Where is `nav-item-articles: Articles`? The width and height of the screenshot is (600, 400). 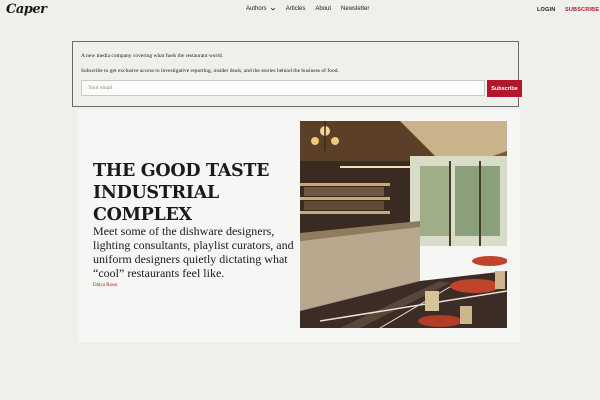
nav-item-articles: Articles is located at coordinates (296, 9).